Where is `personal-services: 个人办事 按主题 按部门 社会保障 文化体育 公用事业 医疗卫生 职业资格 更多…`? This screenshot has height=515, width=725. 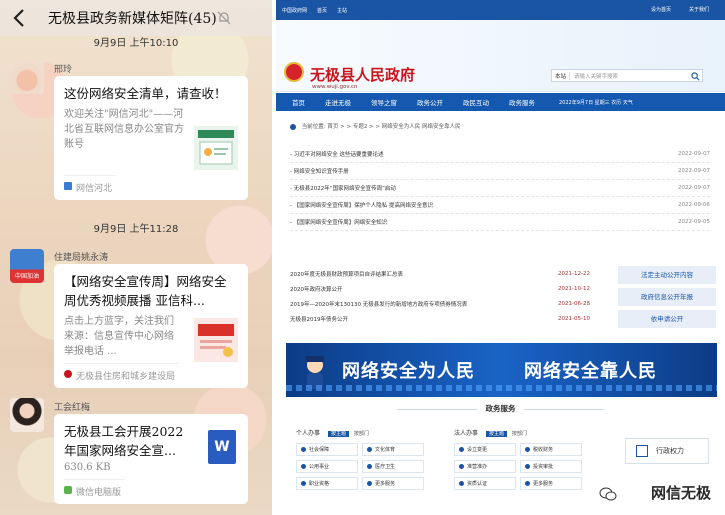 personal-services: 个人办事 按主题 按部门 社会保障 文化体育 公用事业 医疗卫生 职业资格 更多… is located at coordinates (360, 459).